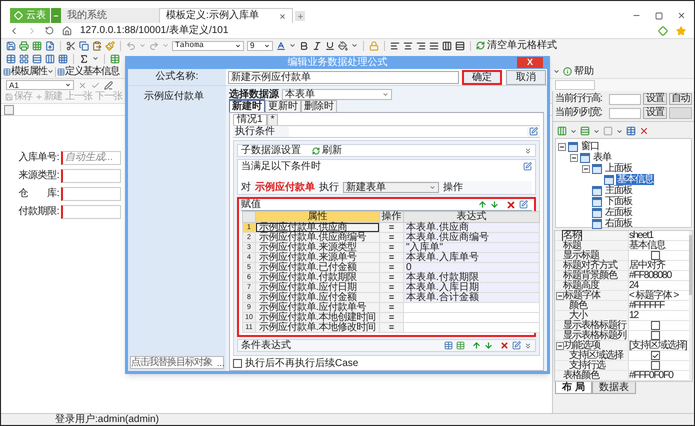 This screenshot has height=426, width=695. I want to click on export-icon, so click(50, 45).